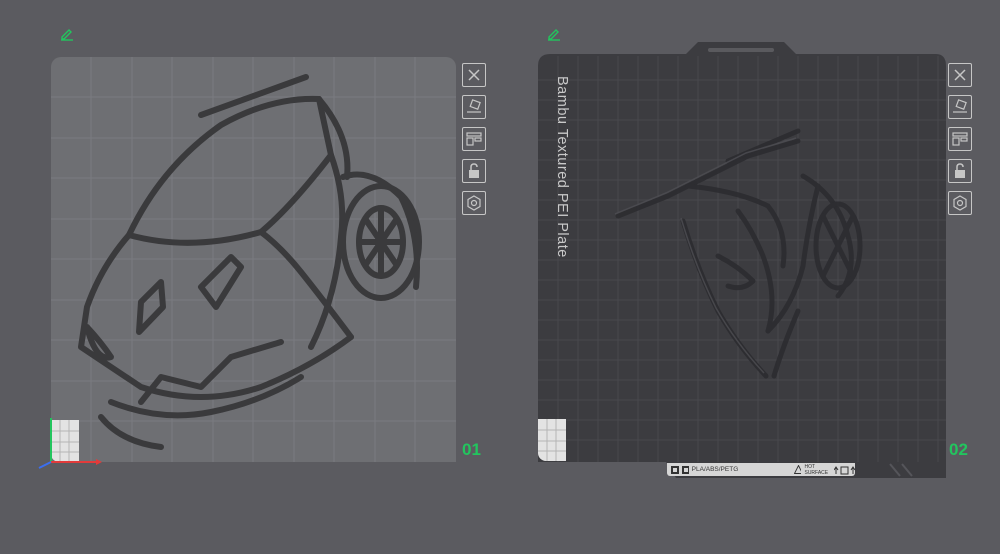 This screenshot has height=554, width=1000. I want to click on plate-2-lock-button, so click(960, 171).